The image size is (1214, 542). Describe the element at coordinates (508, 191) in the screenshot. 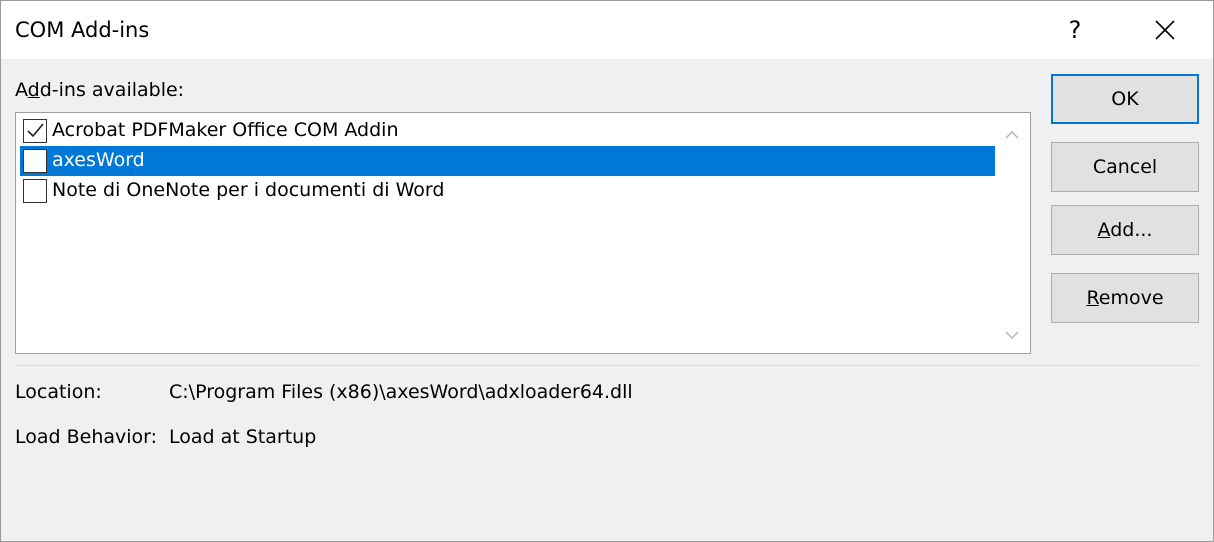

I see `list-item-onenote: Note di OneNote per i documenti di Word` at that location.